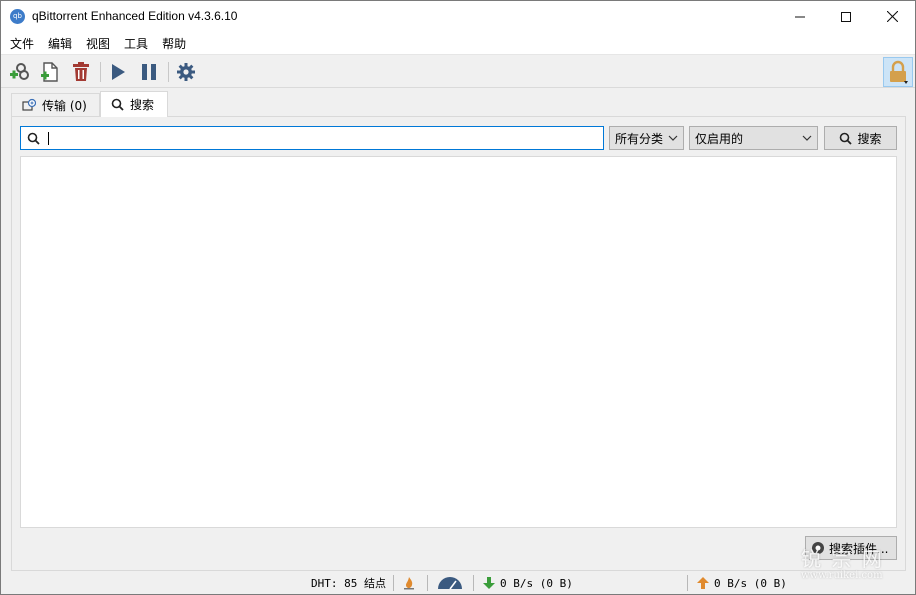  I want to click on upload-speed-value: 0 B/s (0 B), so click(750, 583).